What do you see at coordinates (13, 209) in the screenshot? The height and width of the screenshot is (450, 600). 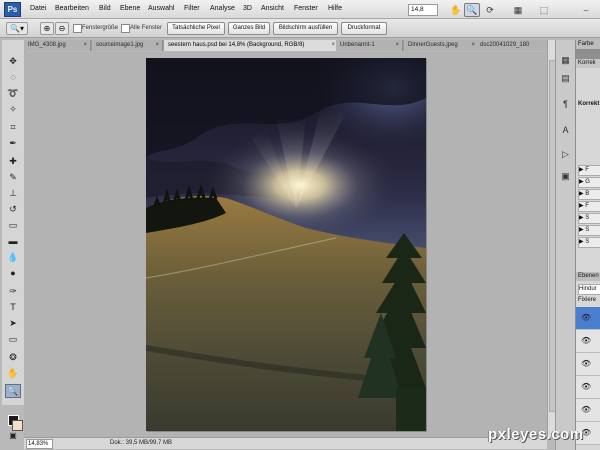 I see `history-brush-tool-icon: ↺` at bounding box center [13, 209].